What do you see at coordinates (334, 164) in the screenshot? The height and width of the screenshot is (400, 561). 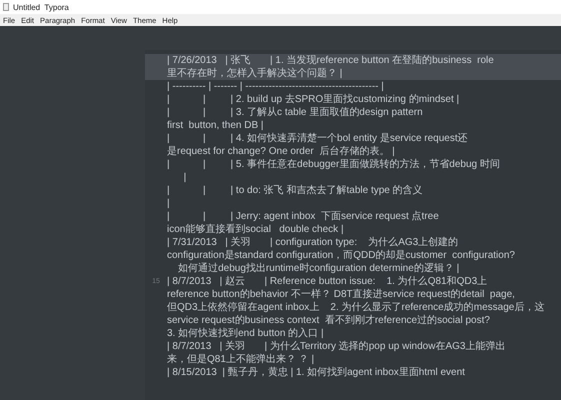 I see `code-line: | | | 5. 事件任意在debugger里面做跳转的方法，节省debug 时间` at bounding box center [334, 164].